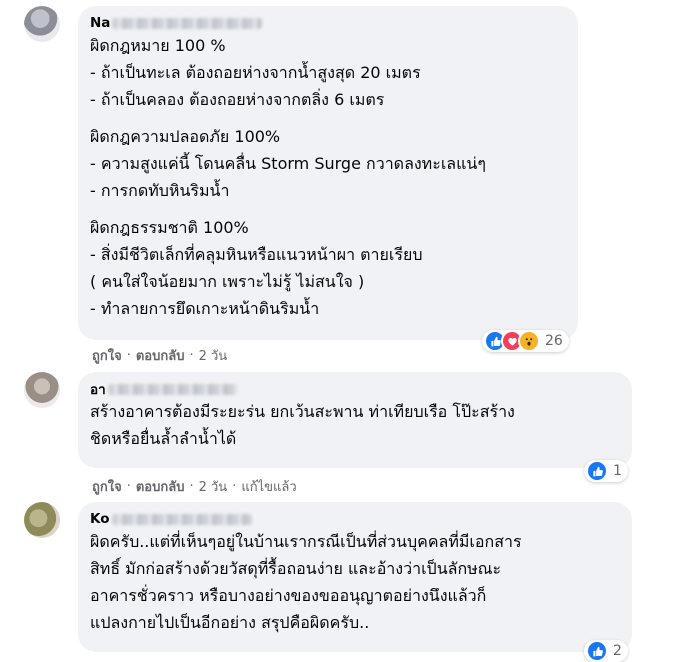 The image size is (690, 662). I want to click on reaction-summary: 1, so click(606, 471).